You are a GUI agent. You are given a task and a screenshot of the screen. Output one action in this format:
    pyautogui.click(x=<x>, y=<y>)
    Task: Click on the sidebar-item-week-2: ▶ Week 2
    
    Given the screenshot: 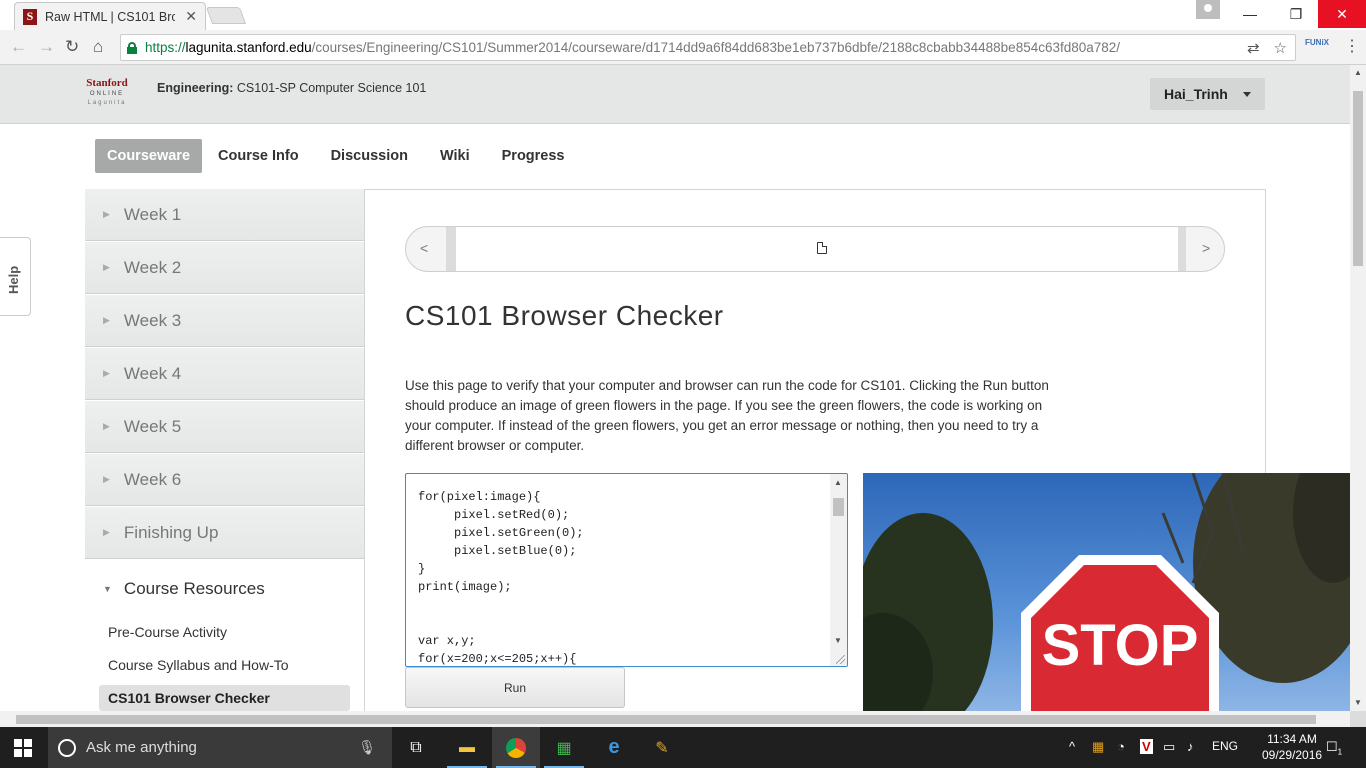 What is the action you would take?
    pyautogui.click(x=224, y=268)
    